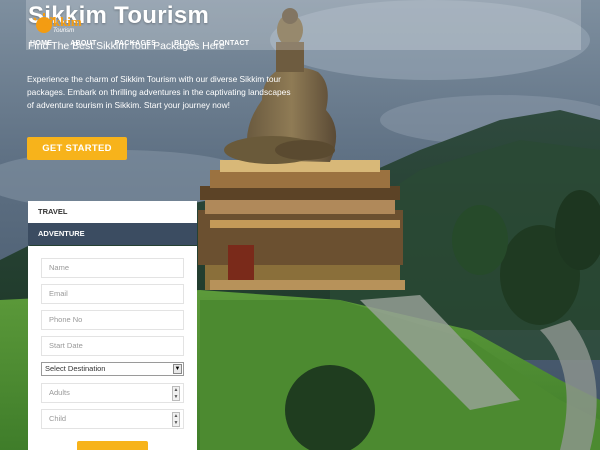 The width and height of the screenshot is (600, 450). I want to click on chevron-down-icon: ▼, so click(177, 369).